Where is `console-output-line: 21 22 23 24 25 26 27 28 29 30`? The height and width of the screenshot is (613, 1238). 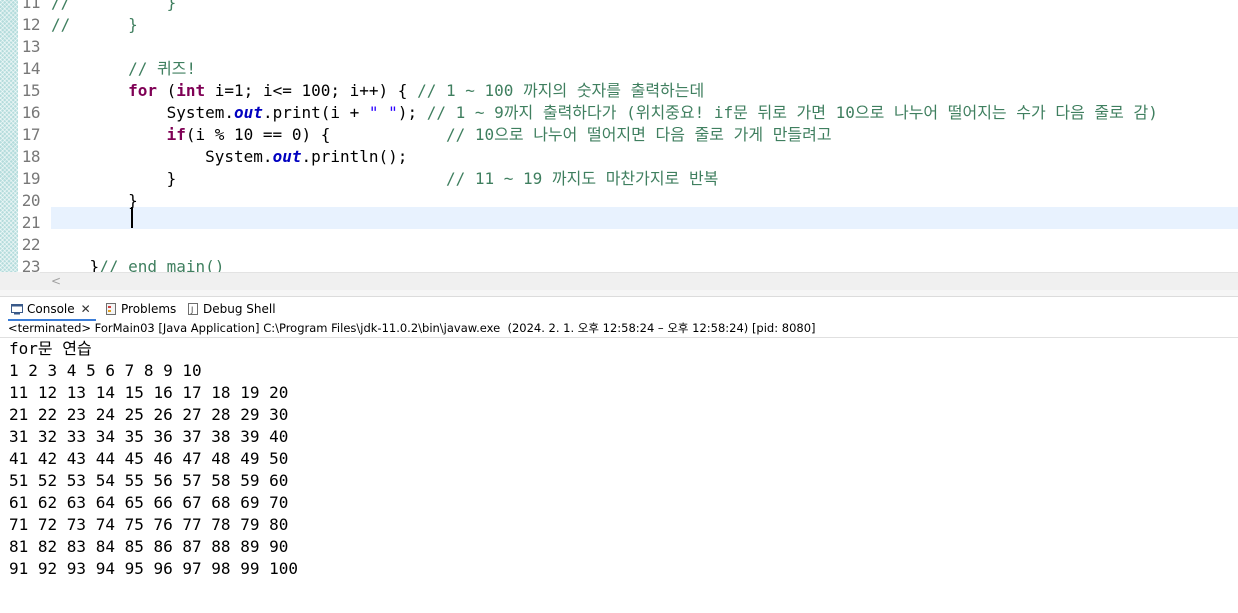
console-output-line: 21 22 23 24 25 26 27 28 29 30 is located at coordinates (153, 414).